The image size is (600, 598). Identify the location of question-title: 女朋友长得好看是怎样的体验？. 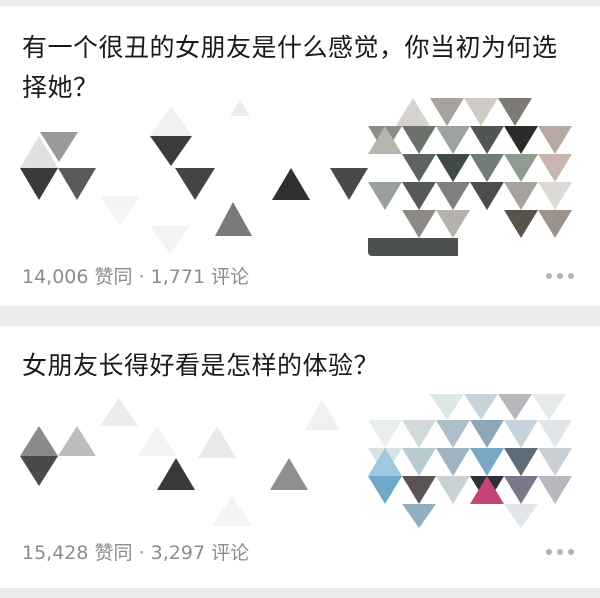
(302, 366).